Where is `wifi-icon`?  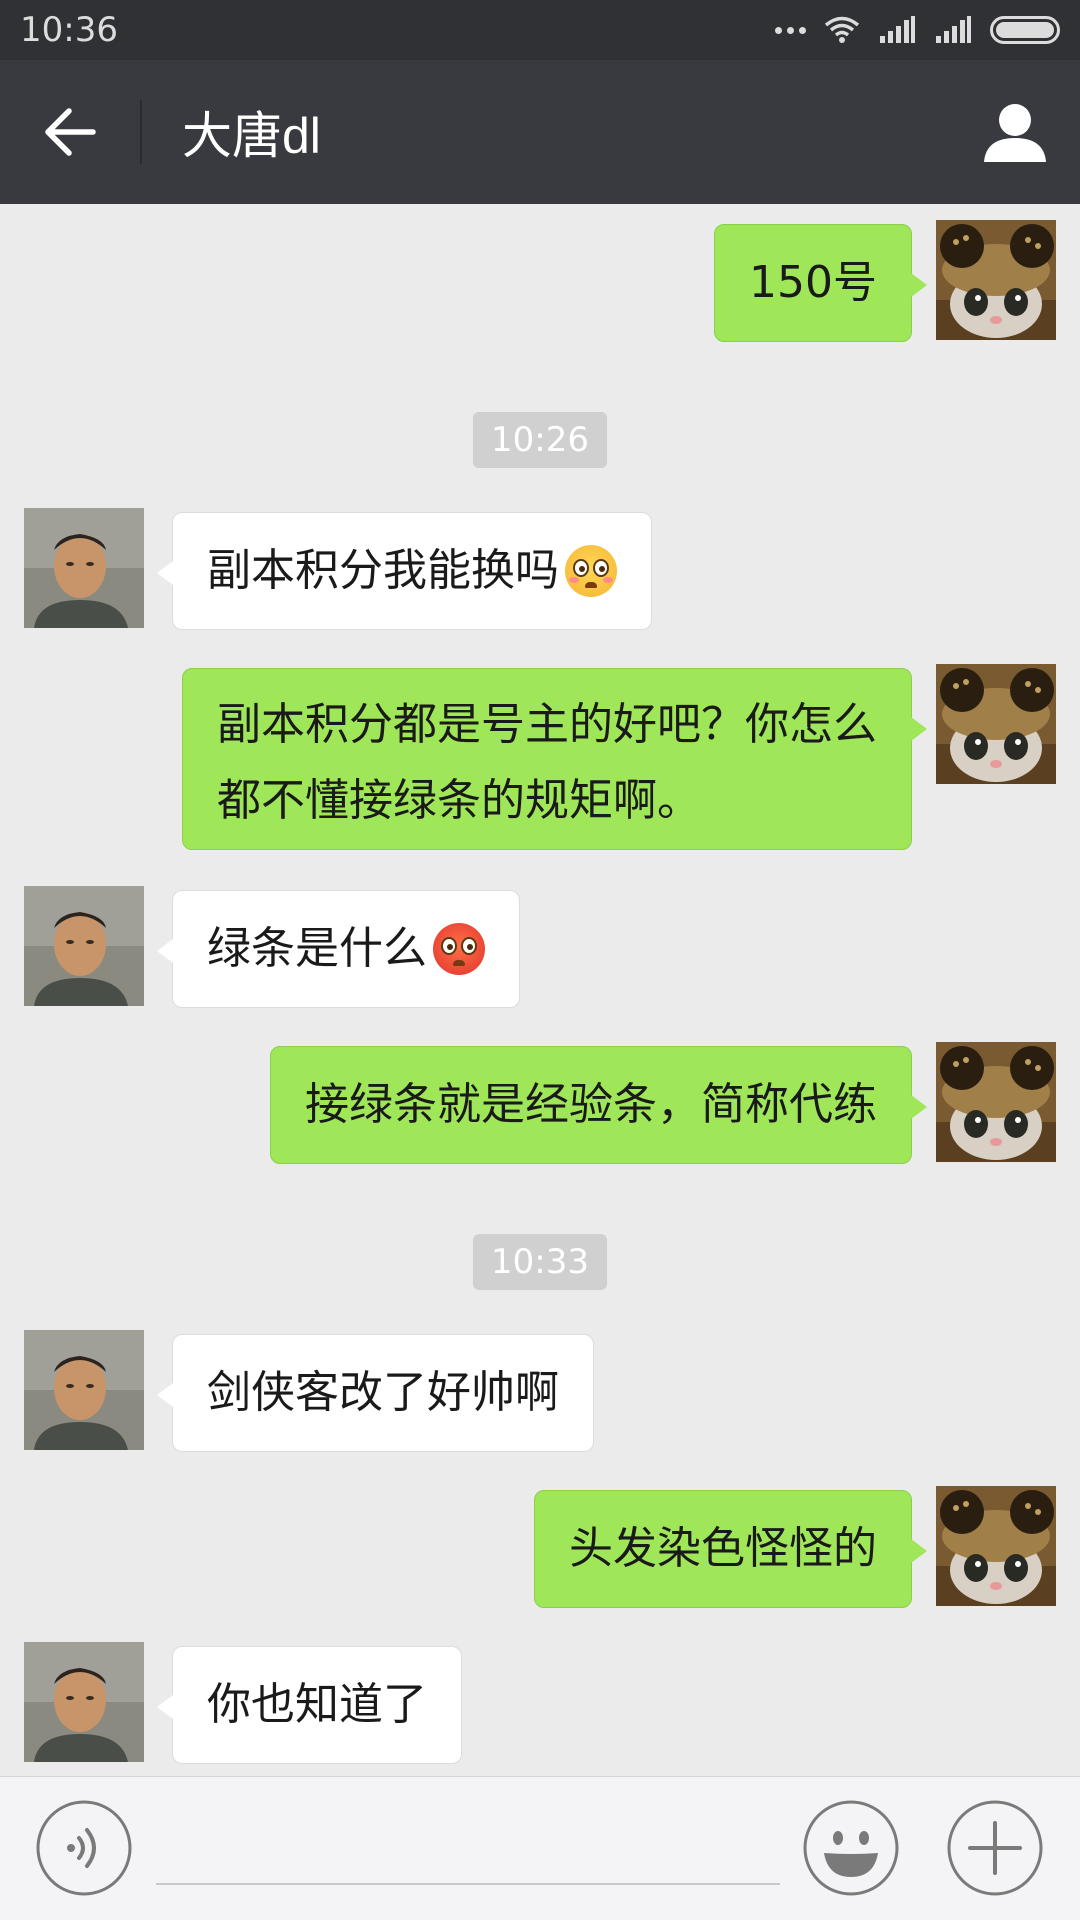
wifi-icon is located at coordinates (842, 29).